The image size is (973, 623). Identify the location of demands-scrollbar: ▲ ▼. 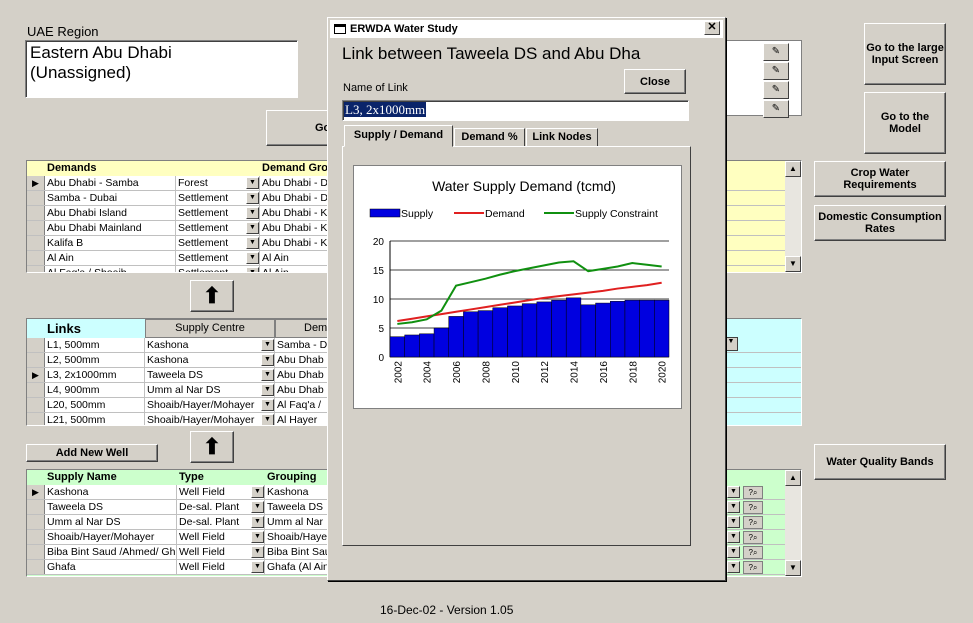
(793, 216).